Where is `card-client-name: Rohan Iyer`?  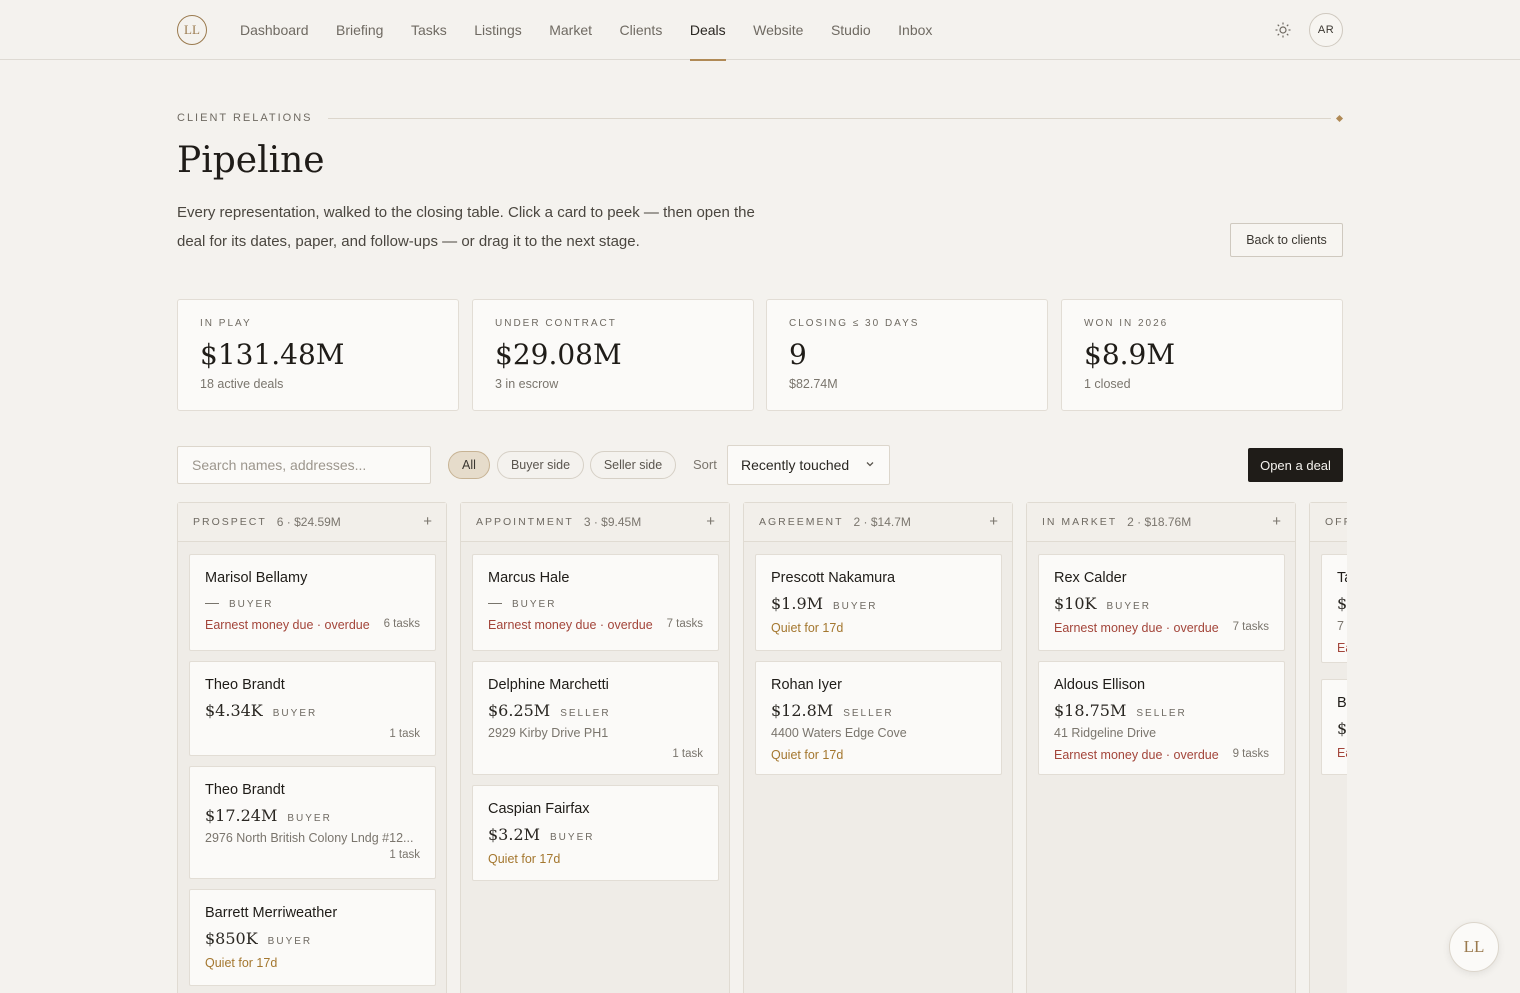
card-client-name: Rohan Iyer is located at coordinates (806, 685).